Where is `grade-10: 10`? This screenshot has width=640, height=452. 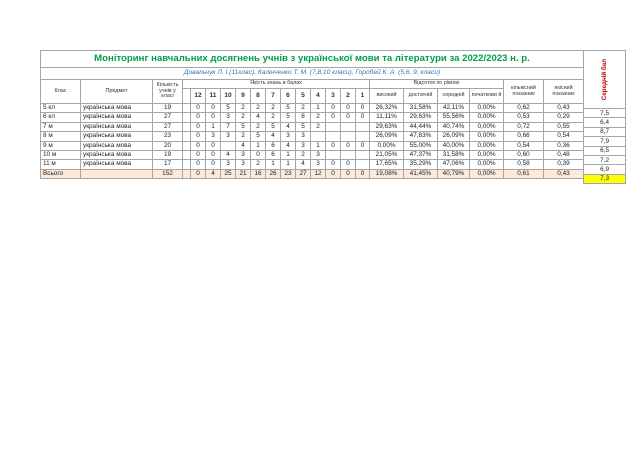
grade-10: 10 is located at coordinates (228, 96).